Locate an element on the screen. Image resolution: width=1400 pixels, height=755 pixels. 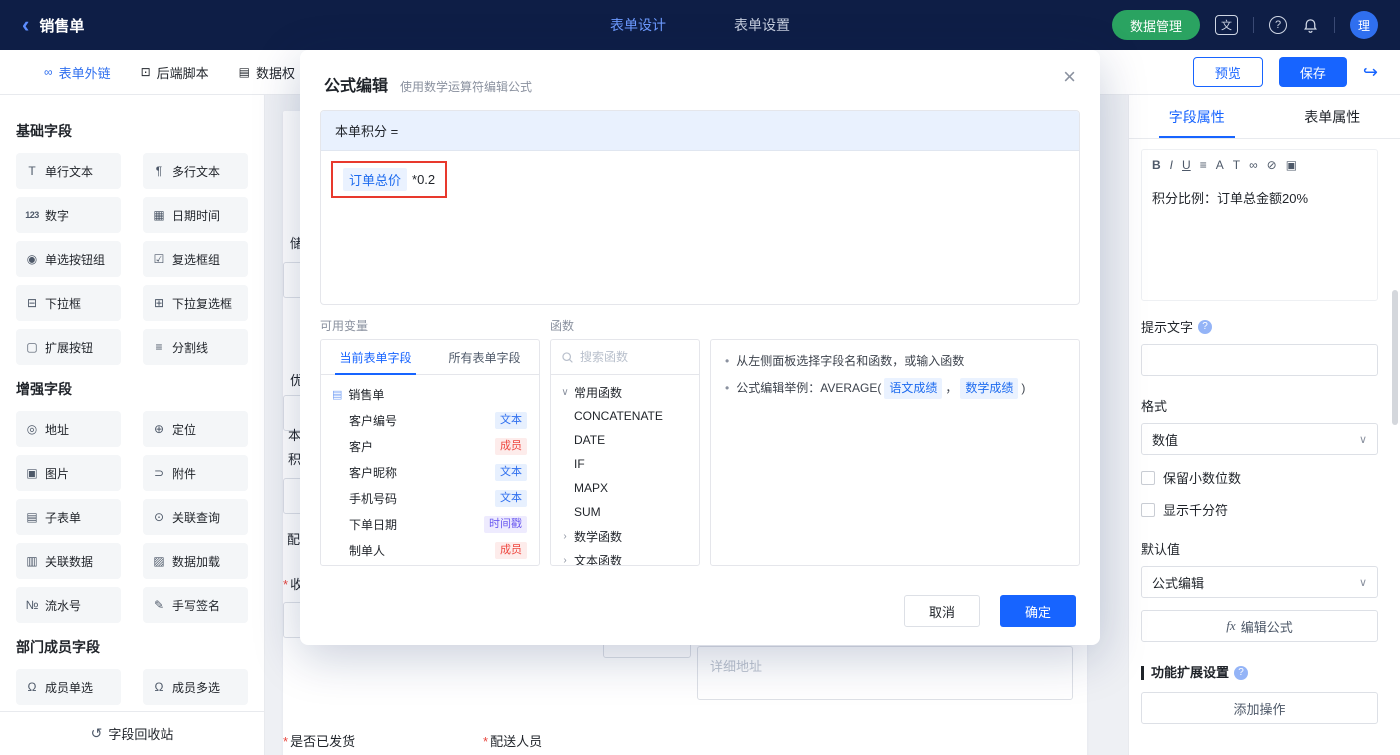
attachment-icon: ⊃ is located at coordinates (159, 473).